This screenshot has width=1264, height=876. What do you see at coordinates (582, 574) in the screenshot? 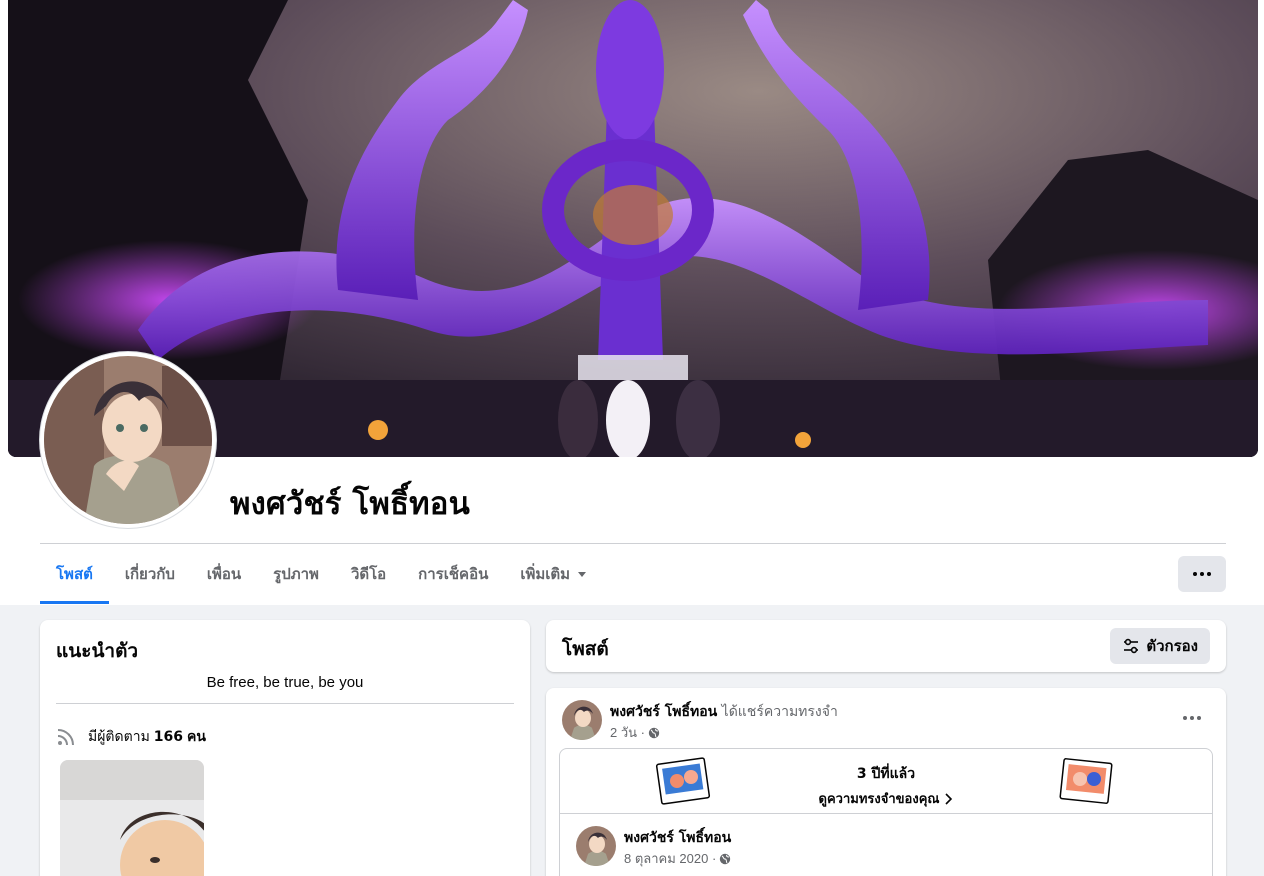
I see `caret-down-icon` at bounding box center [582, 574].